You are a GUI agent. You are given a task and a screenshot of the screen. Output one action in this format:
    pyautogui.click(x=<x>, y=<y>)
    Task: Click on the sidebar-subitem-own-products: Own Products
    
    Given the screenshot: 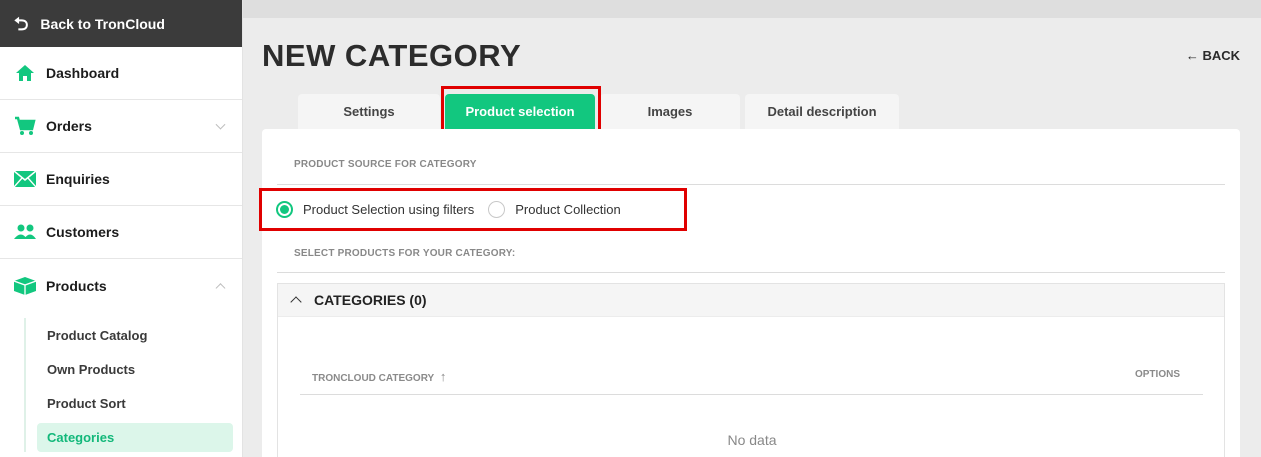 What is the action you would take?
    pyautogui.click(x=132, y=369)
    